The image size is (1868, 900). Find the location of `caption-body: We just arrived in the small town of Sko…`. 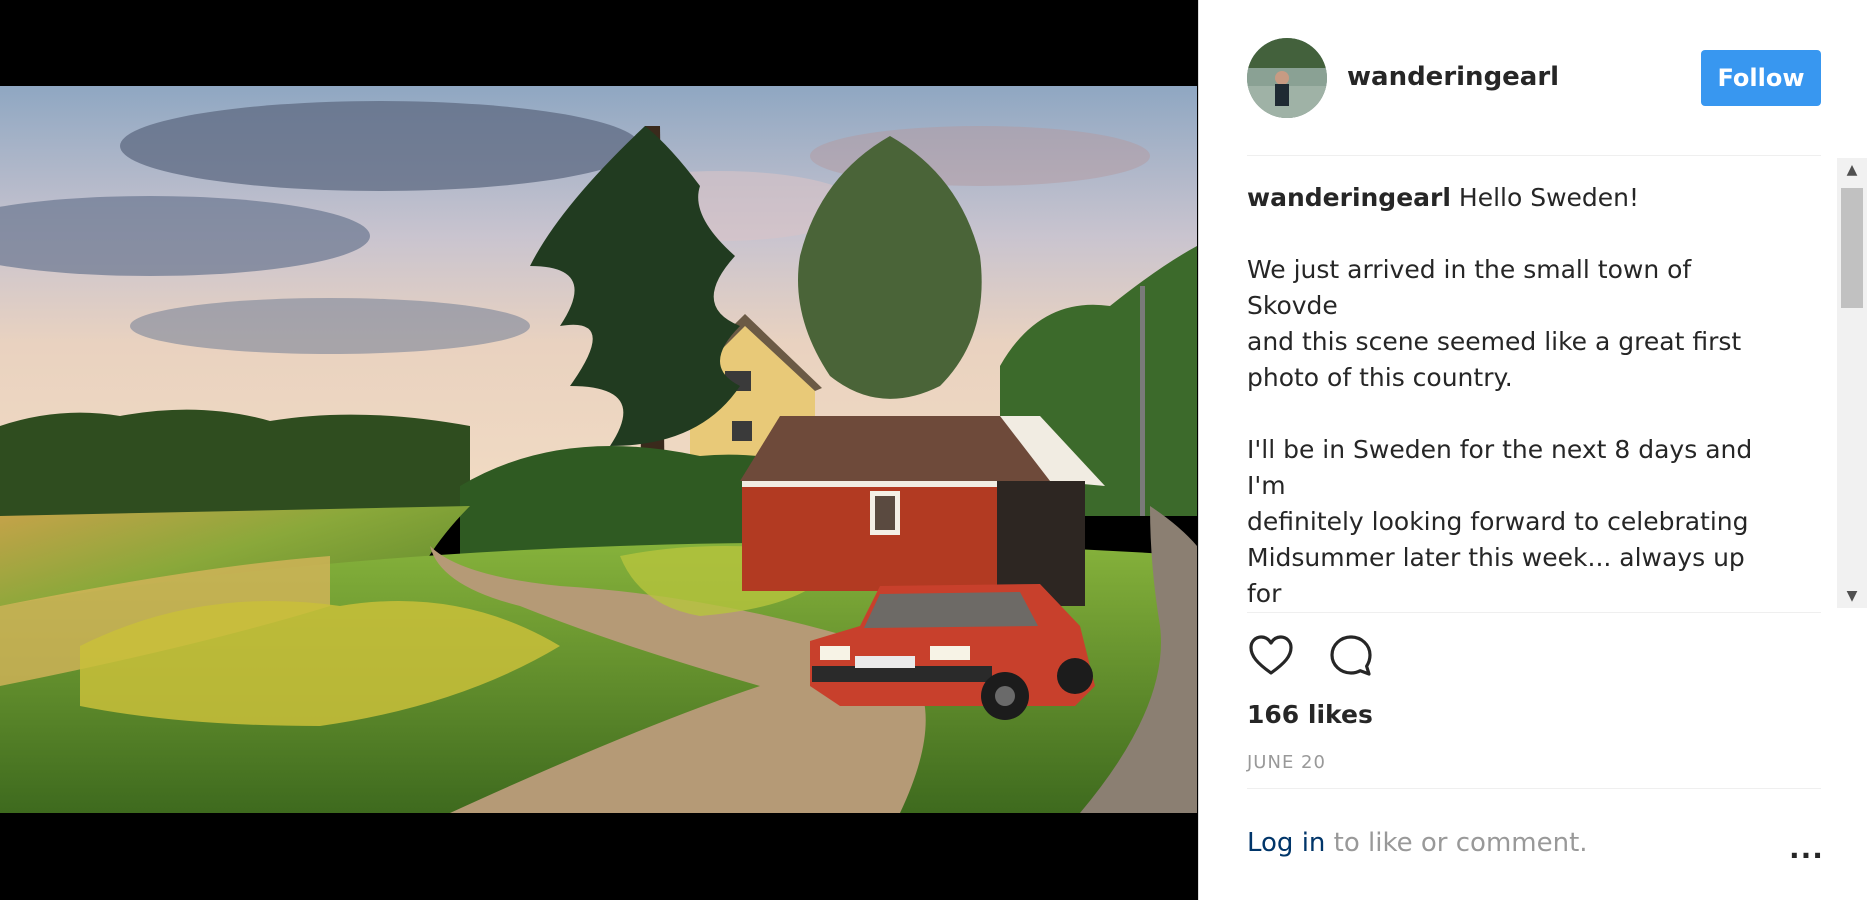

caption-body: We just arrived in the small town of Sko… is located at coordinates (1500, 431).